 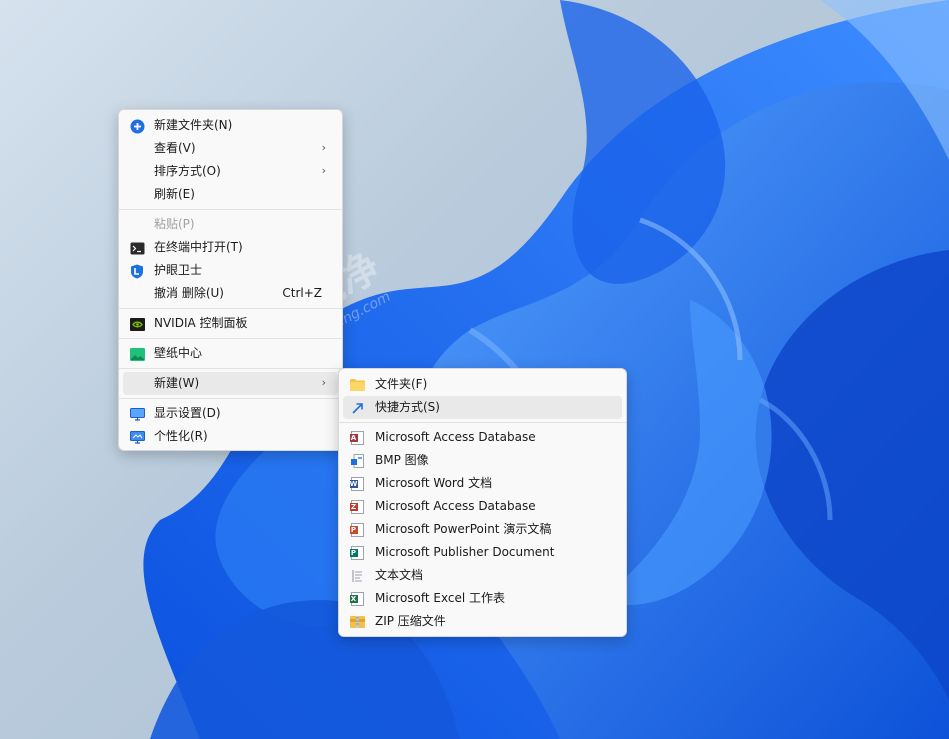 What do you see at coordinates (230, 293) in the screenshot?
I see `menu-item-undo-delete: 撤消 删除(U) Ctrl+Z` at bounding box center [230, 293].